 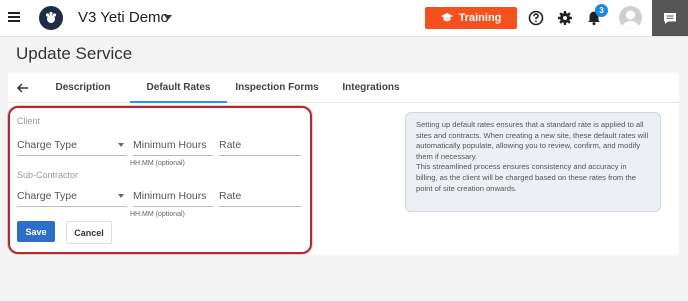 What do you see at coordinates (601, 10) in the screenshot?
I see `notification-badge: 3` at bounding box center [601, 10].